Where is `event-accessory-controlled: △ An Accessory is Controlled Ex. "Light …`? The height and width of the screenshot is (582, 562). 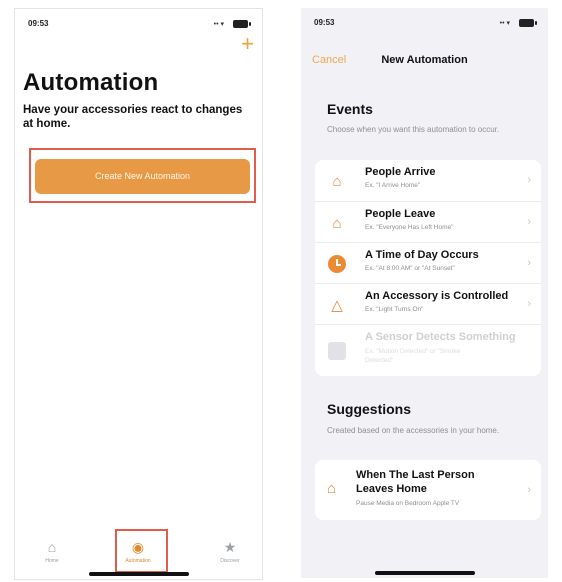 event-accessory-controlled: △ An Accessory is Controlled Ex. "Light … is located at coordinates (428, 304).